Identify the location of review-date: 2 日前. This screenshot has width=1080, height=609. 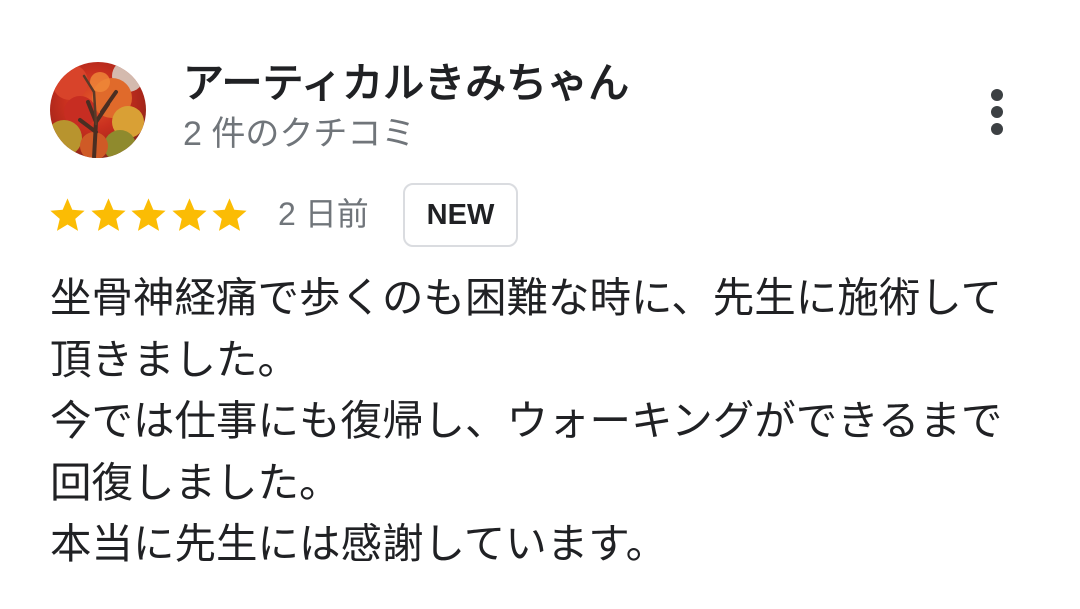
(323, 214).